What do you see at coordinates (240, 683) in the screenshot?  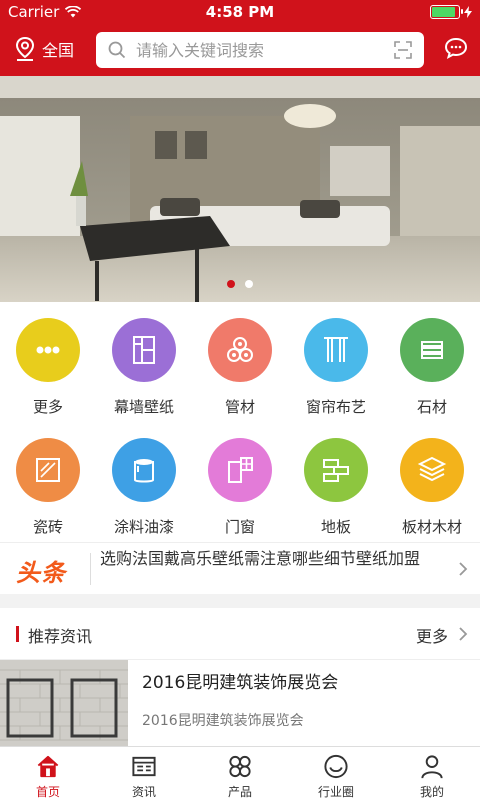 I see `news-title: 2016昆明建筑装饰展览会` at bounding box center [240, 683].